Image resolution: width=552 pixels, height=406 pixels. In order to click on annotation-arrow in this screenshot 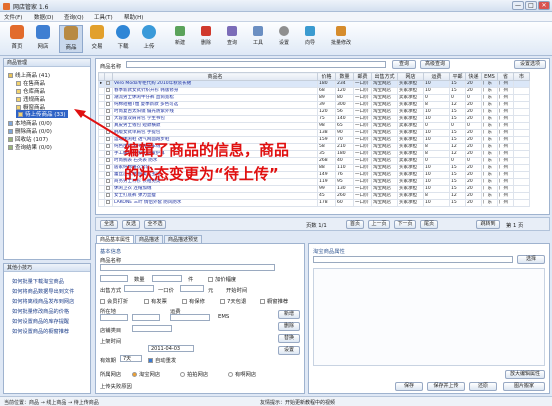, I will do `click(105, 128)`.